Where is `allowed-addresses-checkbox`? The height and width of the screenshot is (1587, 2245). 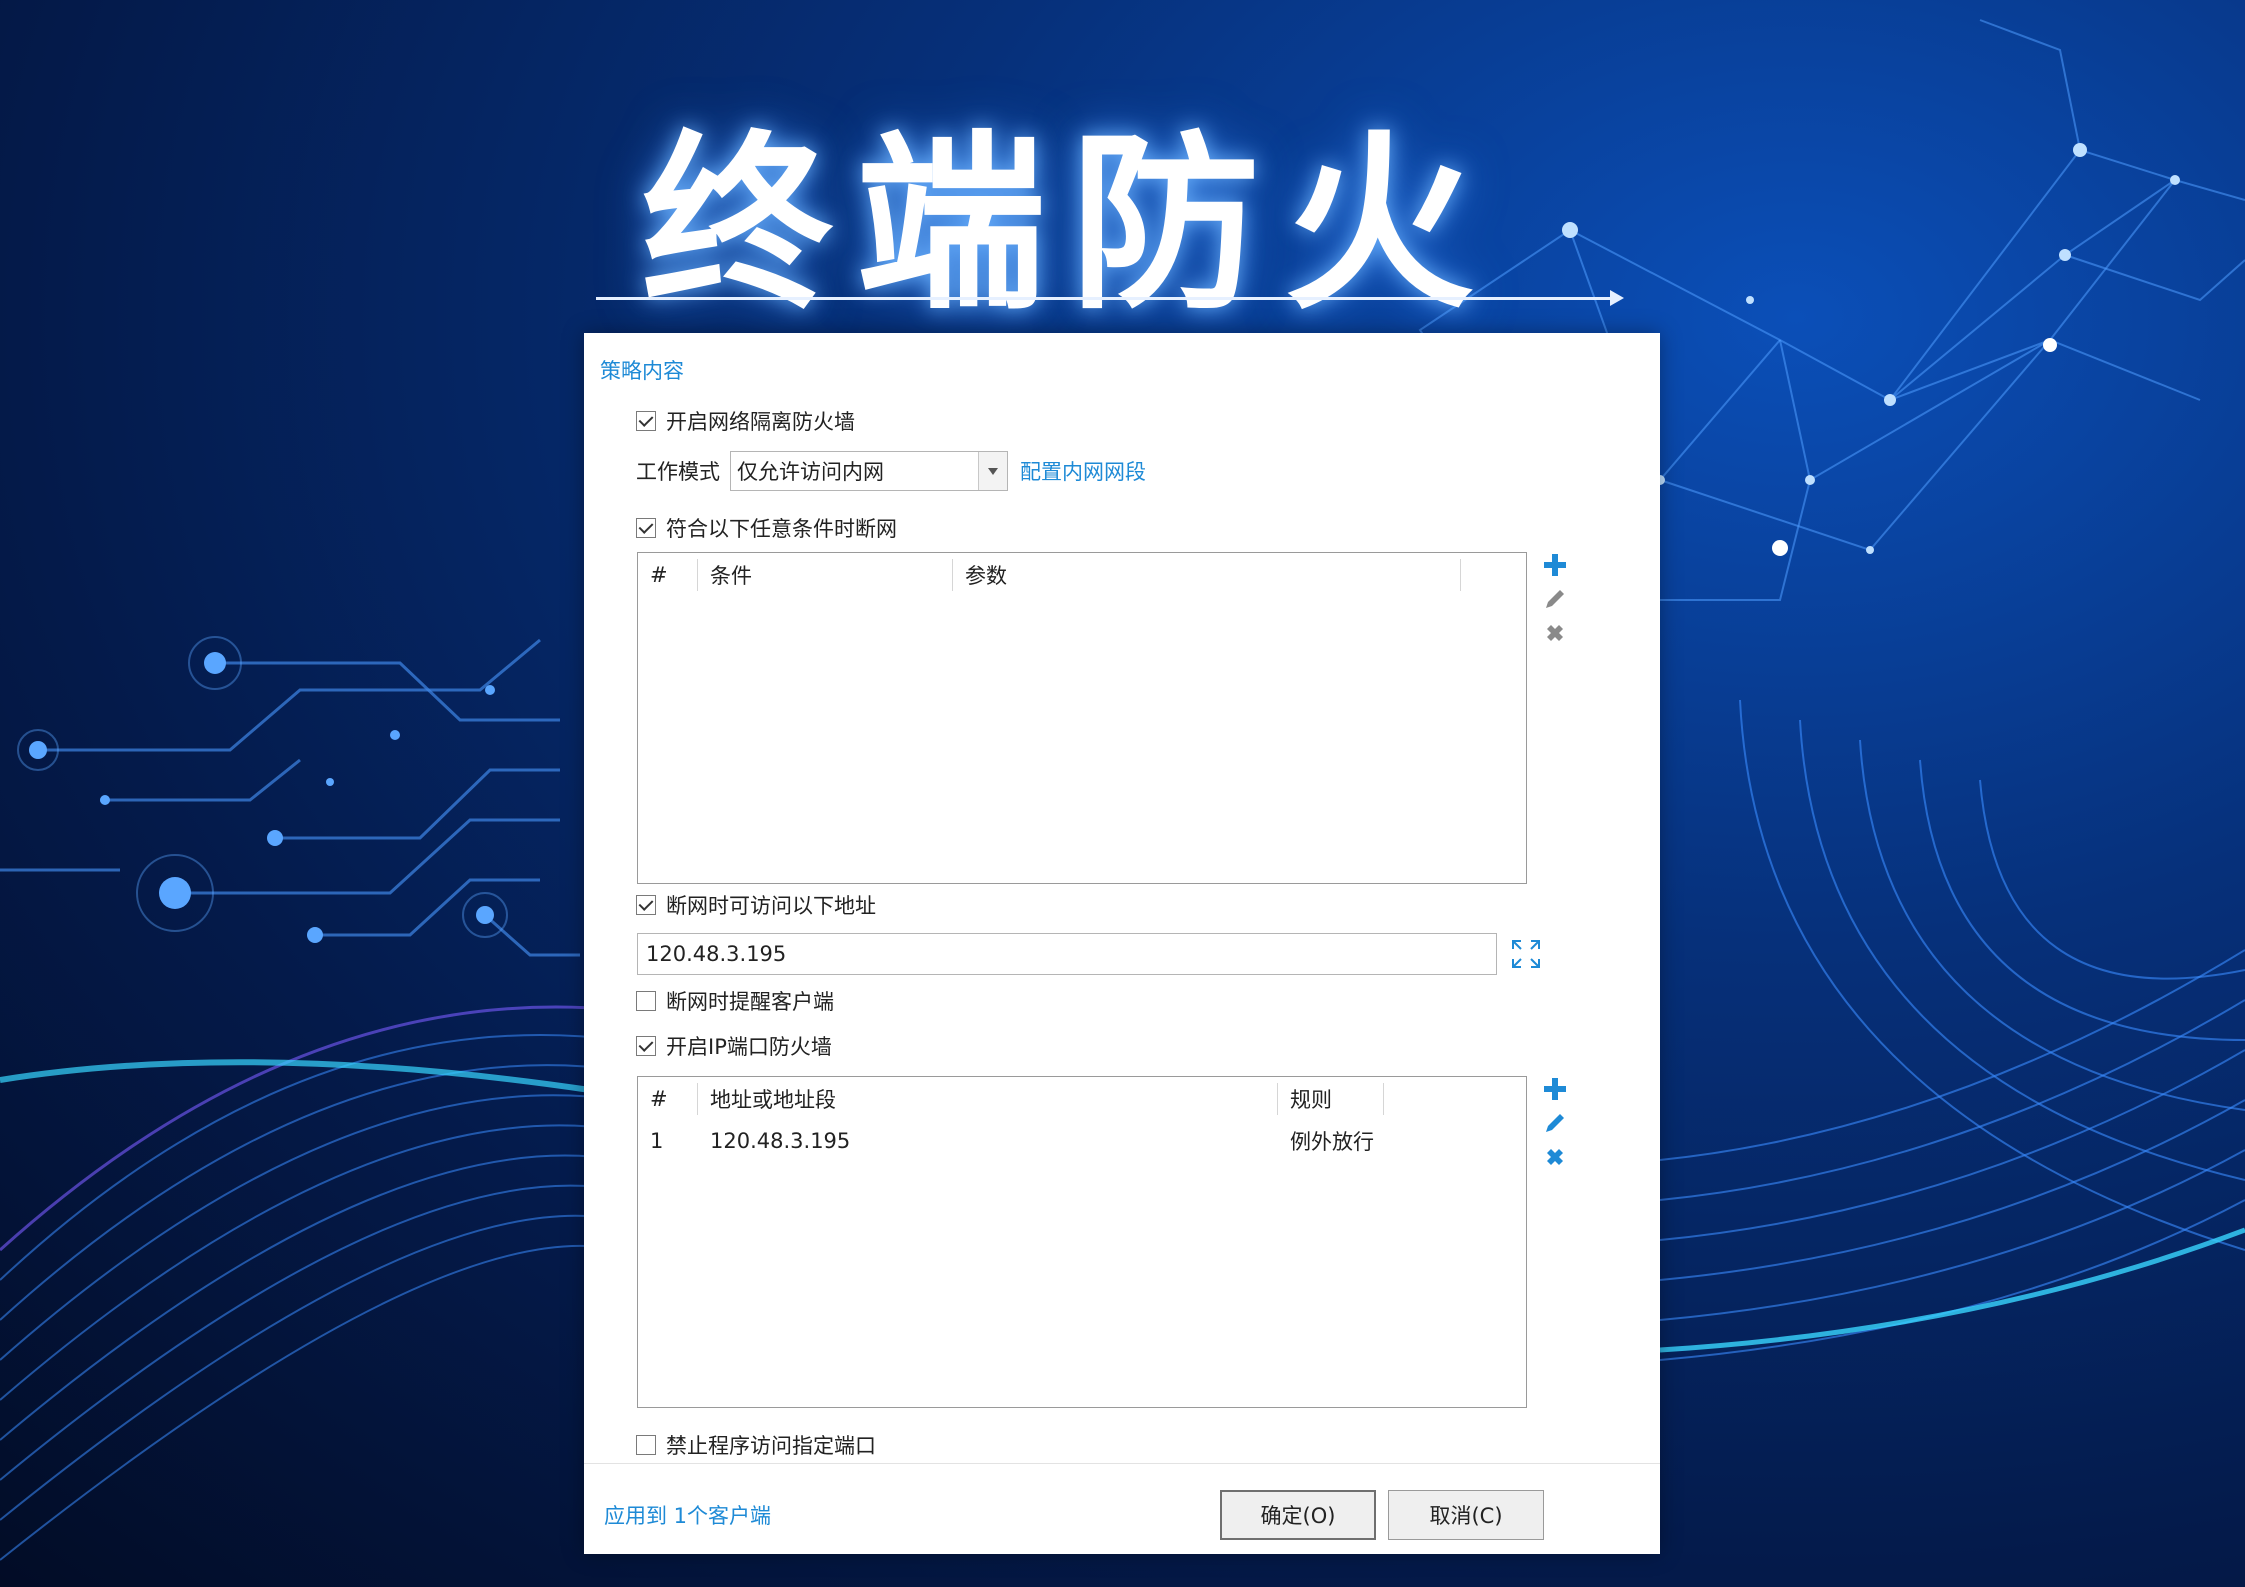
allowed-addresses-checkbox is located at coordinates (646, 905).